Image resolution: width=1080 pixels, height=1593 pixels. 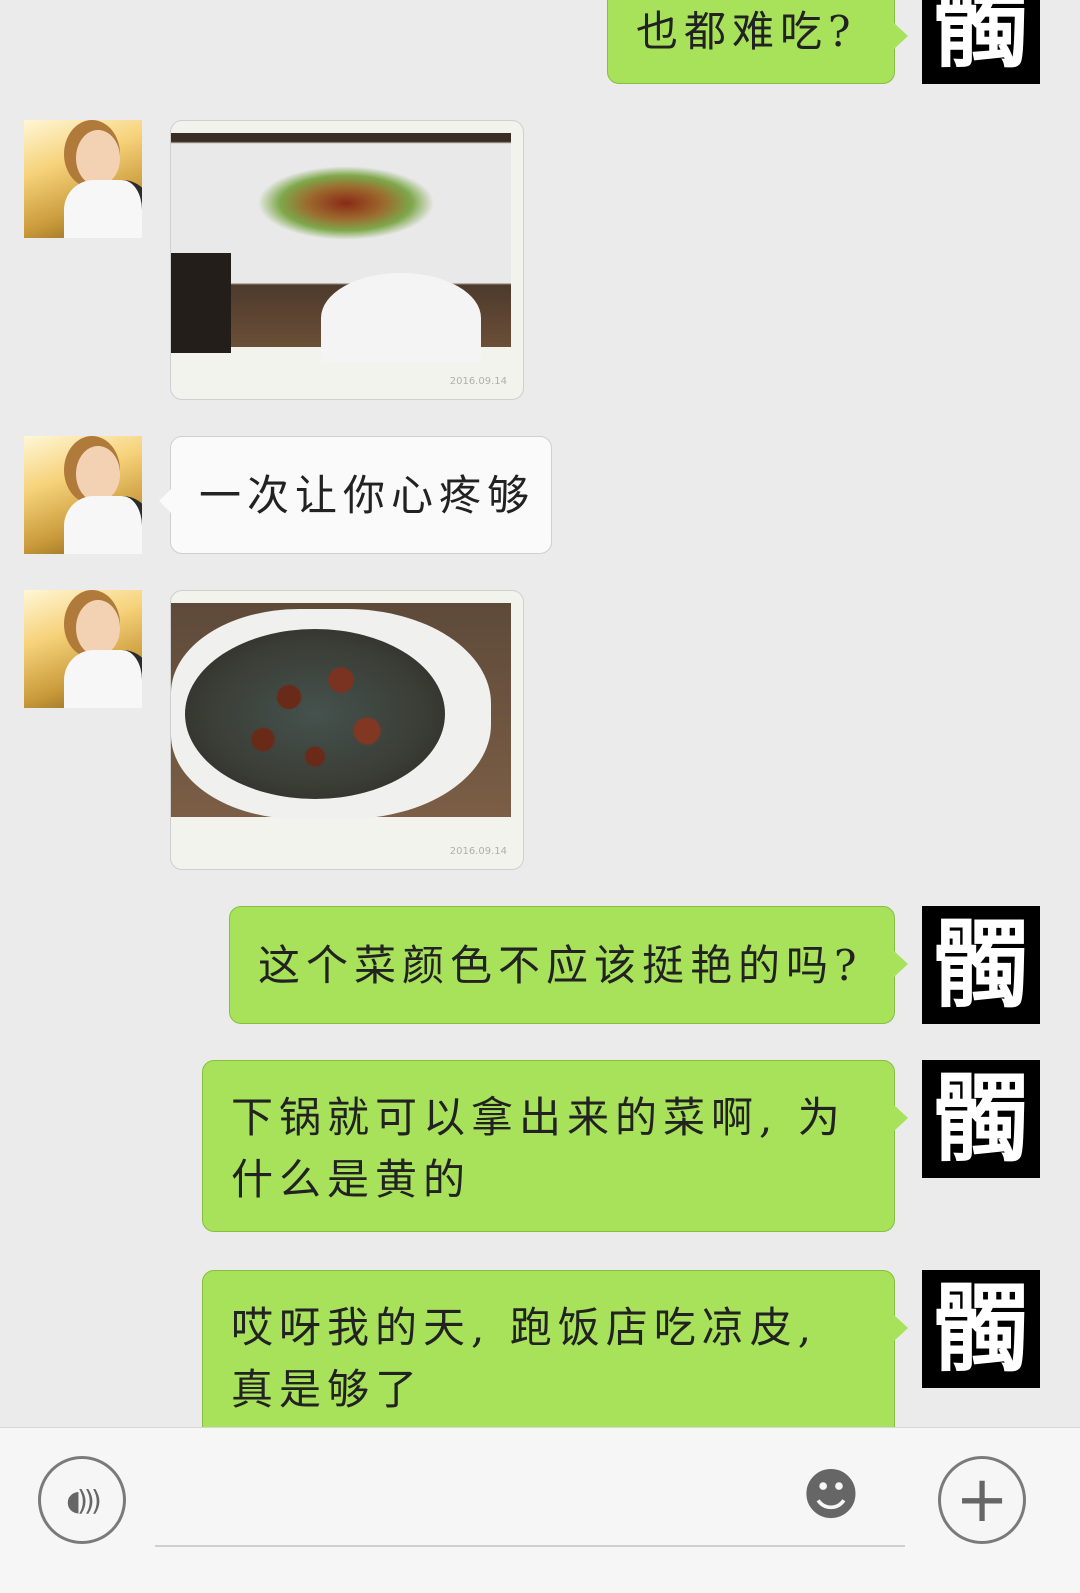 I want to click on message-text: 这个菜颜色不应该挺艳的吗?, so click(x=560, y=965).